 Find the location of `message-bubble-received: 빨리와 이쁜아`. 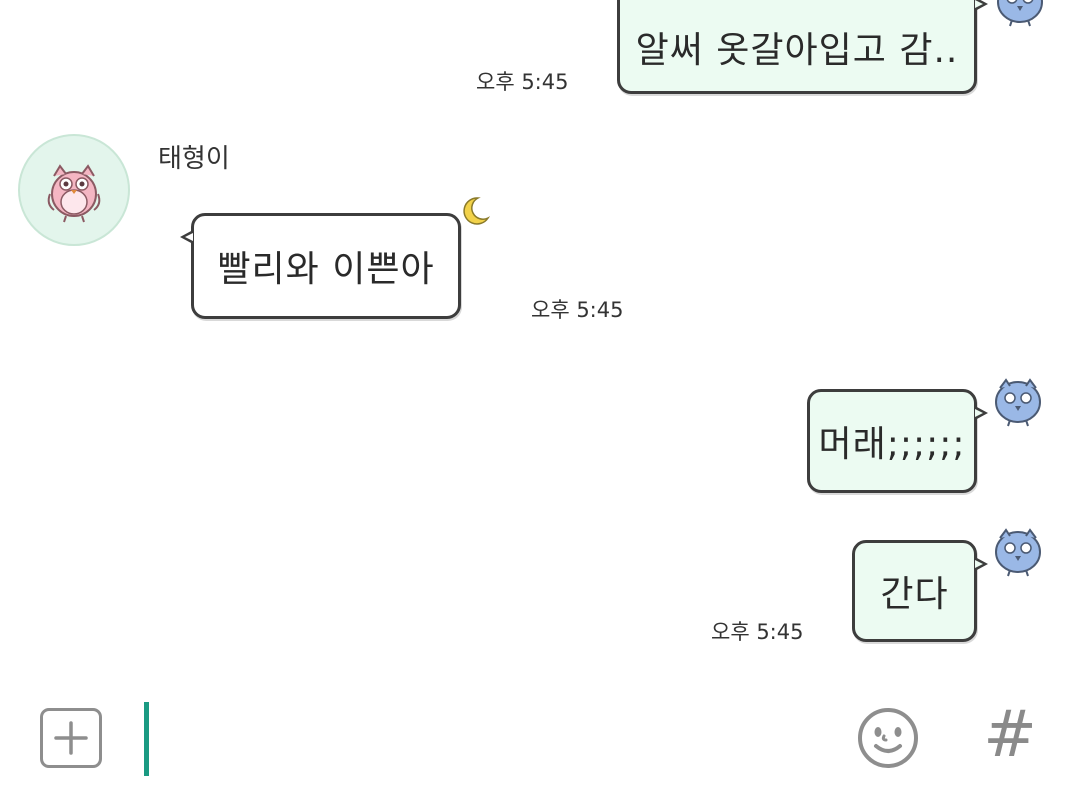

message-bubble-received: 빨리와 이쁜아 is located at coordinates (320, 266).